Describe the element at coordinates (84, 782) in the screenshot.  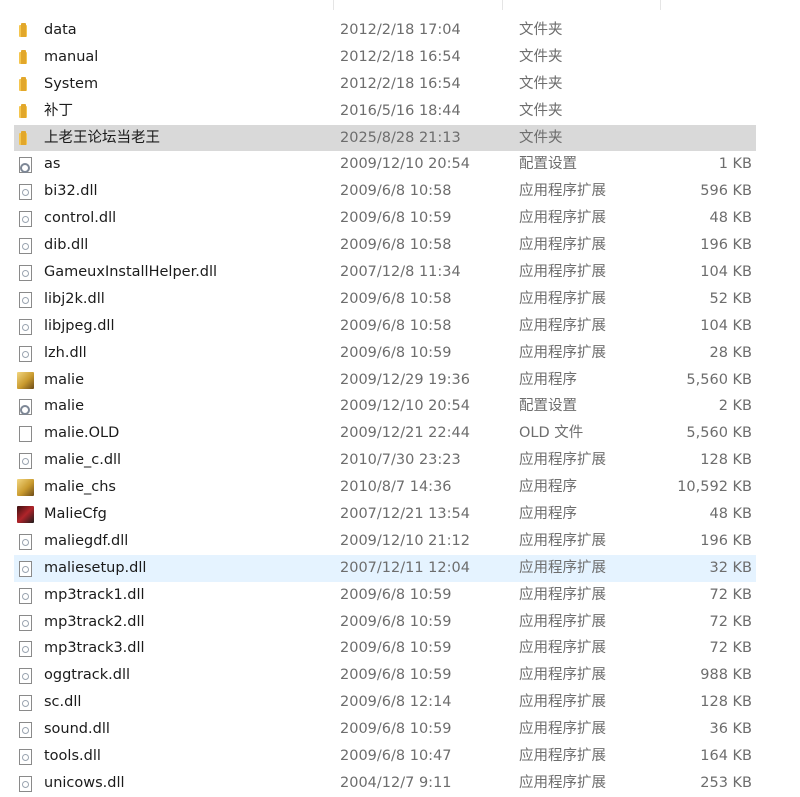
I see `file-name: unicows.dll` at that location.